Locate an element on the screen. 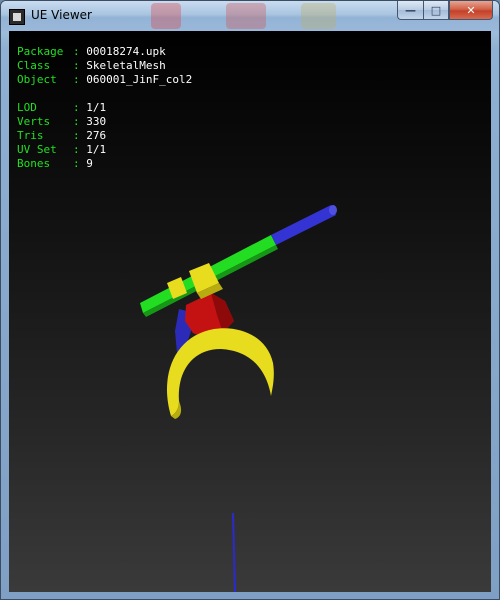 The image size is (500, 600). window-title: UE Viewer is located at coordinates (61, 15).